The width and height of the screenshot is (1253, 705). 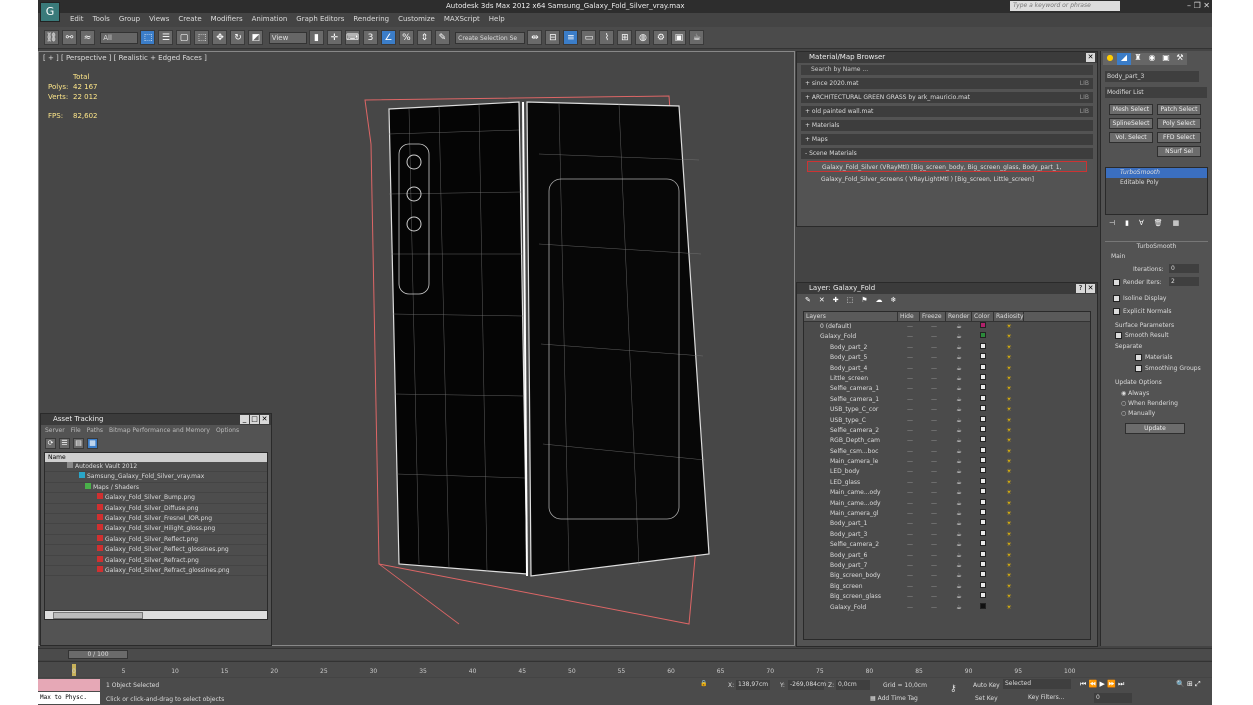 I want to click on curve-editor-icon: ⌇, so click(x=607, y=37).